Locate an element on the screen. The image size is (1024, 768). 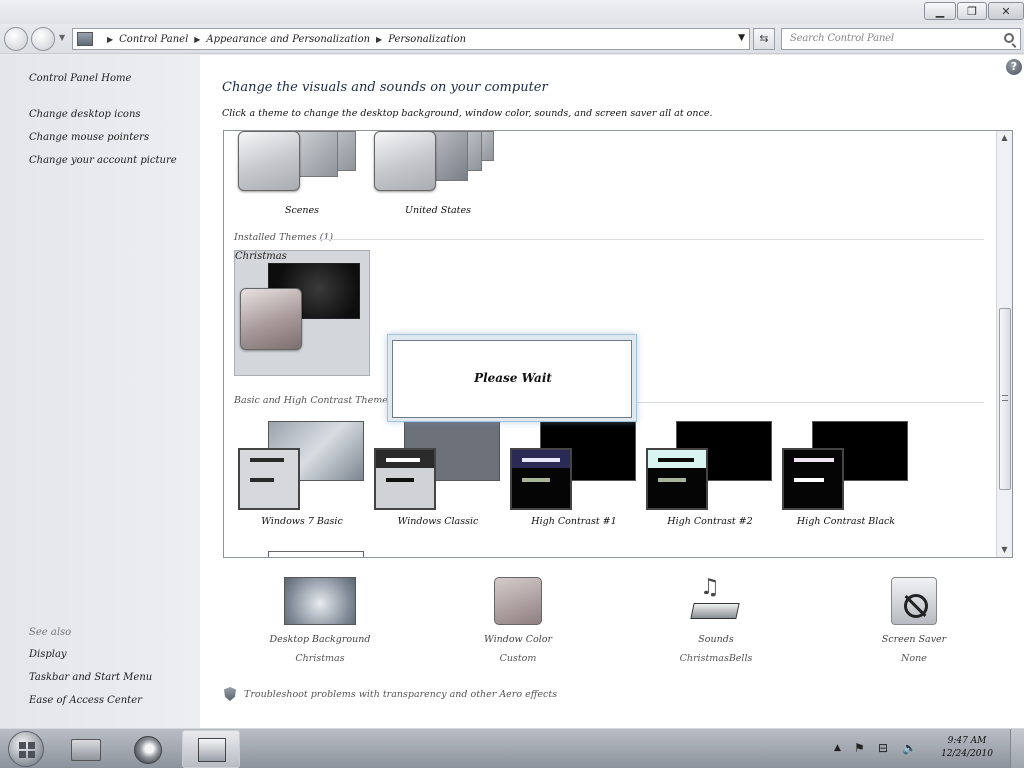
refresh-button: ⇆ is located at coordinates (764, 39).